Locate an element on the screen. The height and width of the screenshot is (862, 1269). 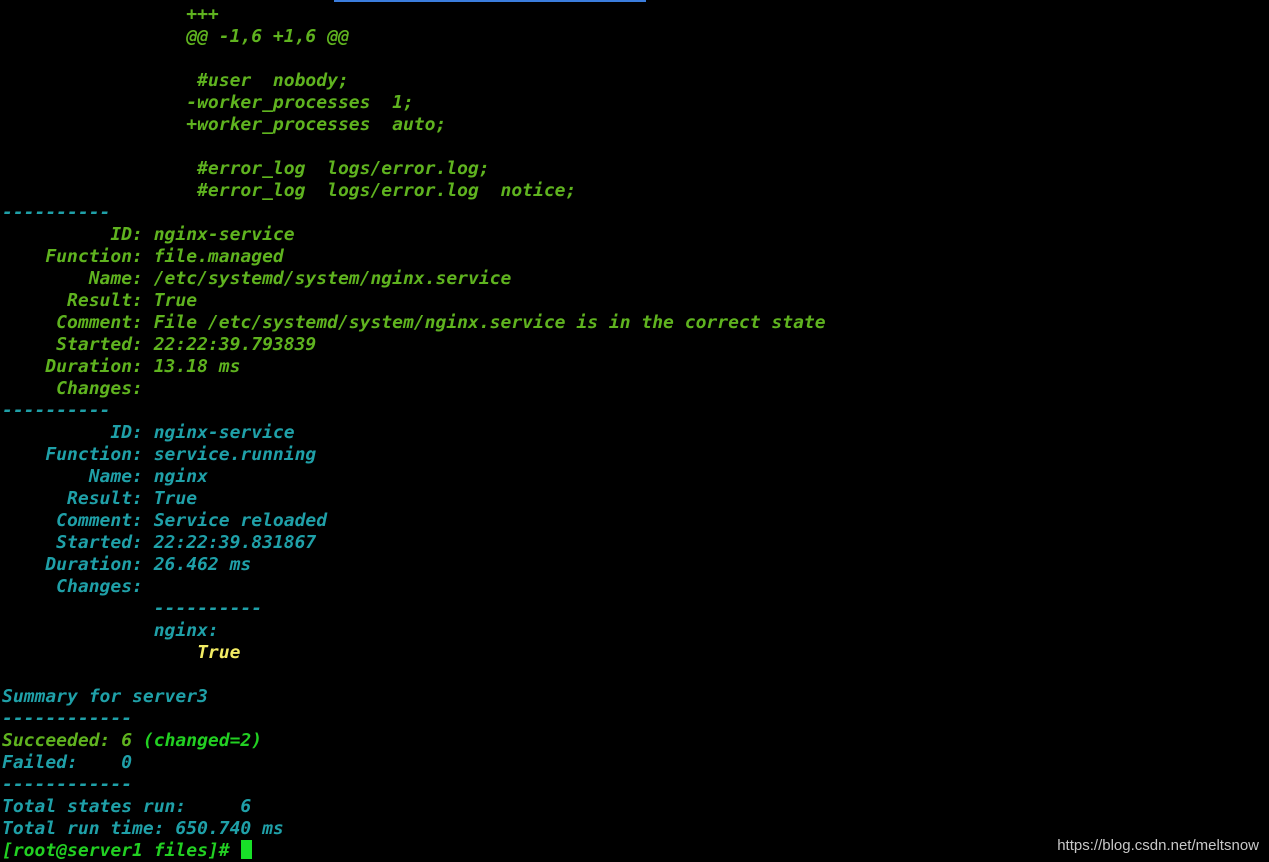
terminal-text: Total states run: 6 is located at coordinates (127, 806).